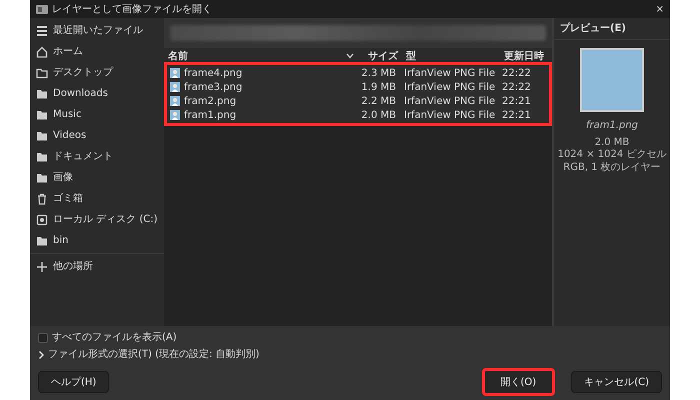 This screenshot has height=400, width=700. Describe the element at coordinates (97, 177) in the screenshot. I see `sidebar-item: 画像` at that location.